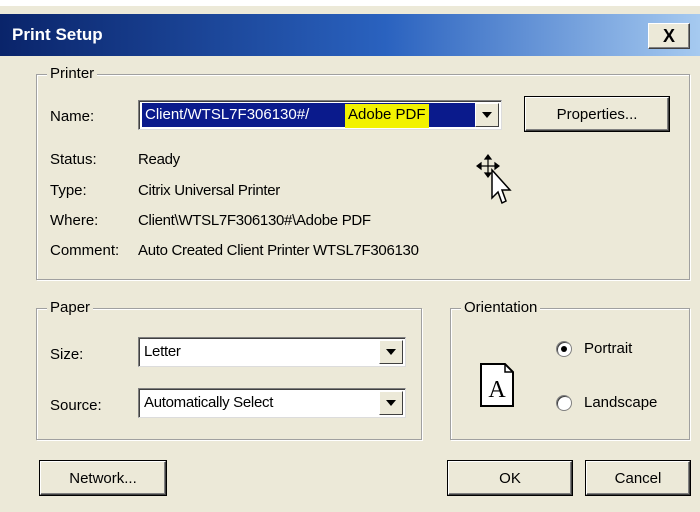 The image size is (700, 512). What do you see at coordinates (278, 250) in the screenshot?
I see `comment-value: Auto Created Client Printer WTSL7F306130` at bounding box center [278, 250].